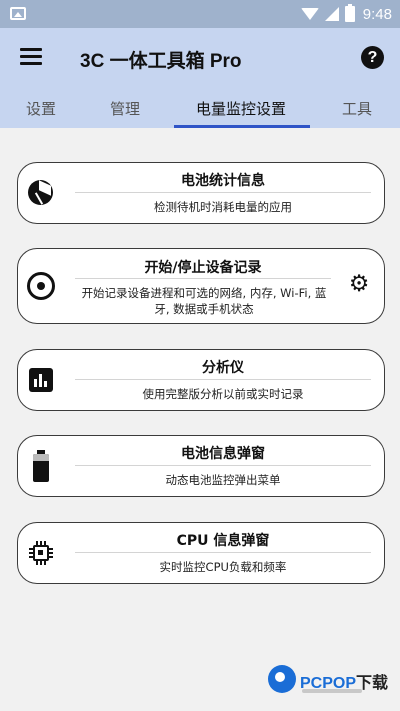 Image resolution: width=400 pixels, height=711 pixels. I want to click on card-description: 开始记录设备进程和可选的网络, 内存, Wi-Fi, 蓝牙, 数据或手机状态, so click(204, 301).